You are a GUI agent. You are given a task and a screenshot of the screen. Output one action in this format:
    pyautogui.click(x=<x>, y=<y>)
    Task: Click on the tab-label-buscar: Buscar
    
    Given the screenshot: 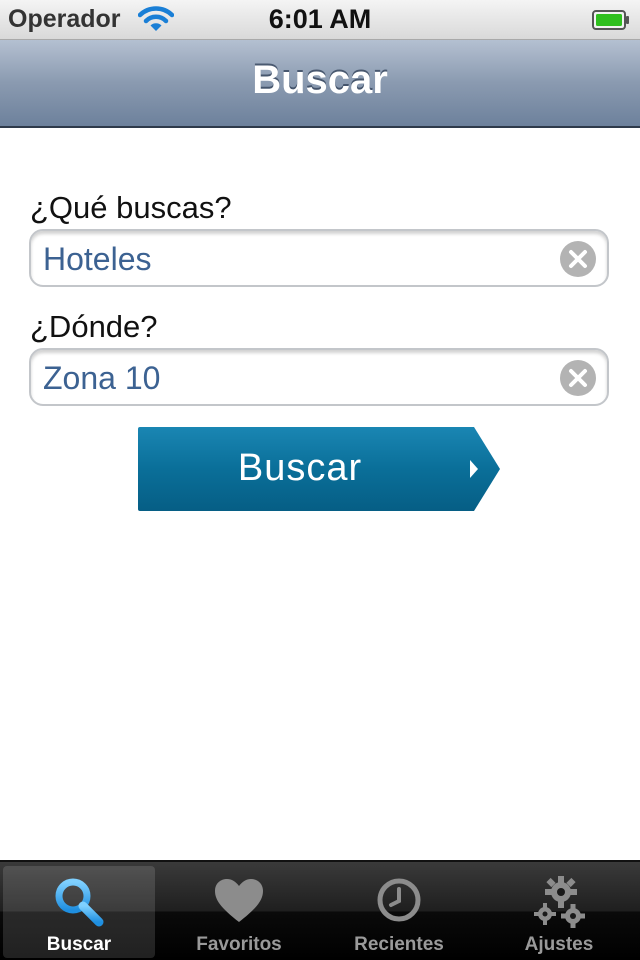 What is the action you would take?
    pyautogui.click(x=79, y=944)
    